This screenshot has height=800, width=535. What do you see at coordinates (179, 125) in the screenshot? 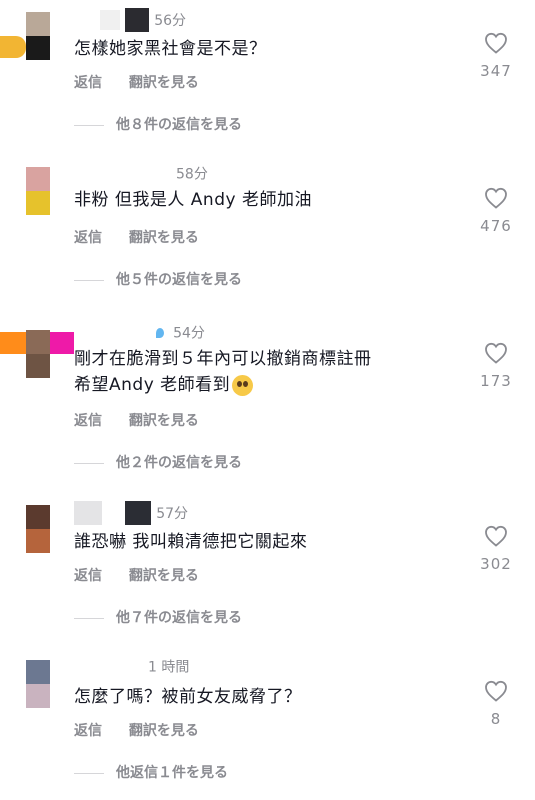
I see `view-replies-label: 他８件の返信を見る` at bounding box center [179, 125].